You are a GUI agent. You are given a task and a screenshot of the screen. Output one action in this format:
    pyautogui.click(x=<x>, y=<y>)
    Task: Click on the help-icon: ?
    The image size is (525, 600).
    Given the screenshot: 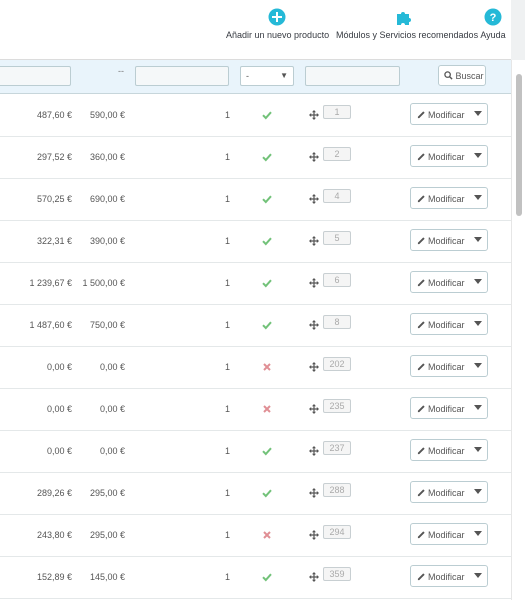 What is the action you would take?
    pyautogui.click(x=493, y=17)
    